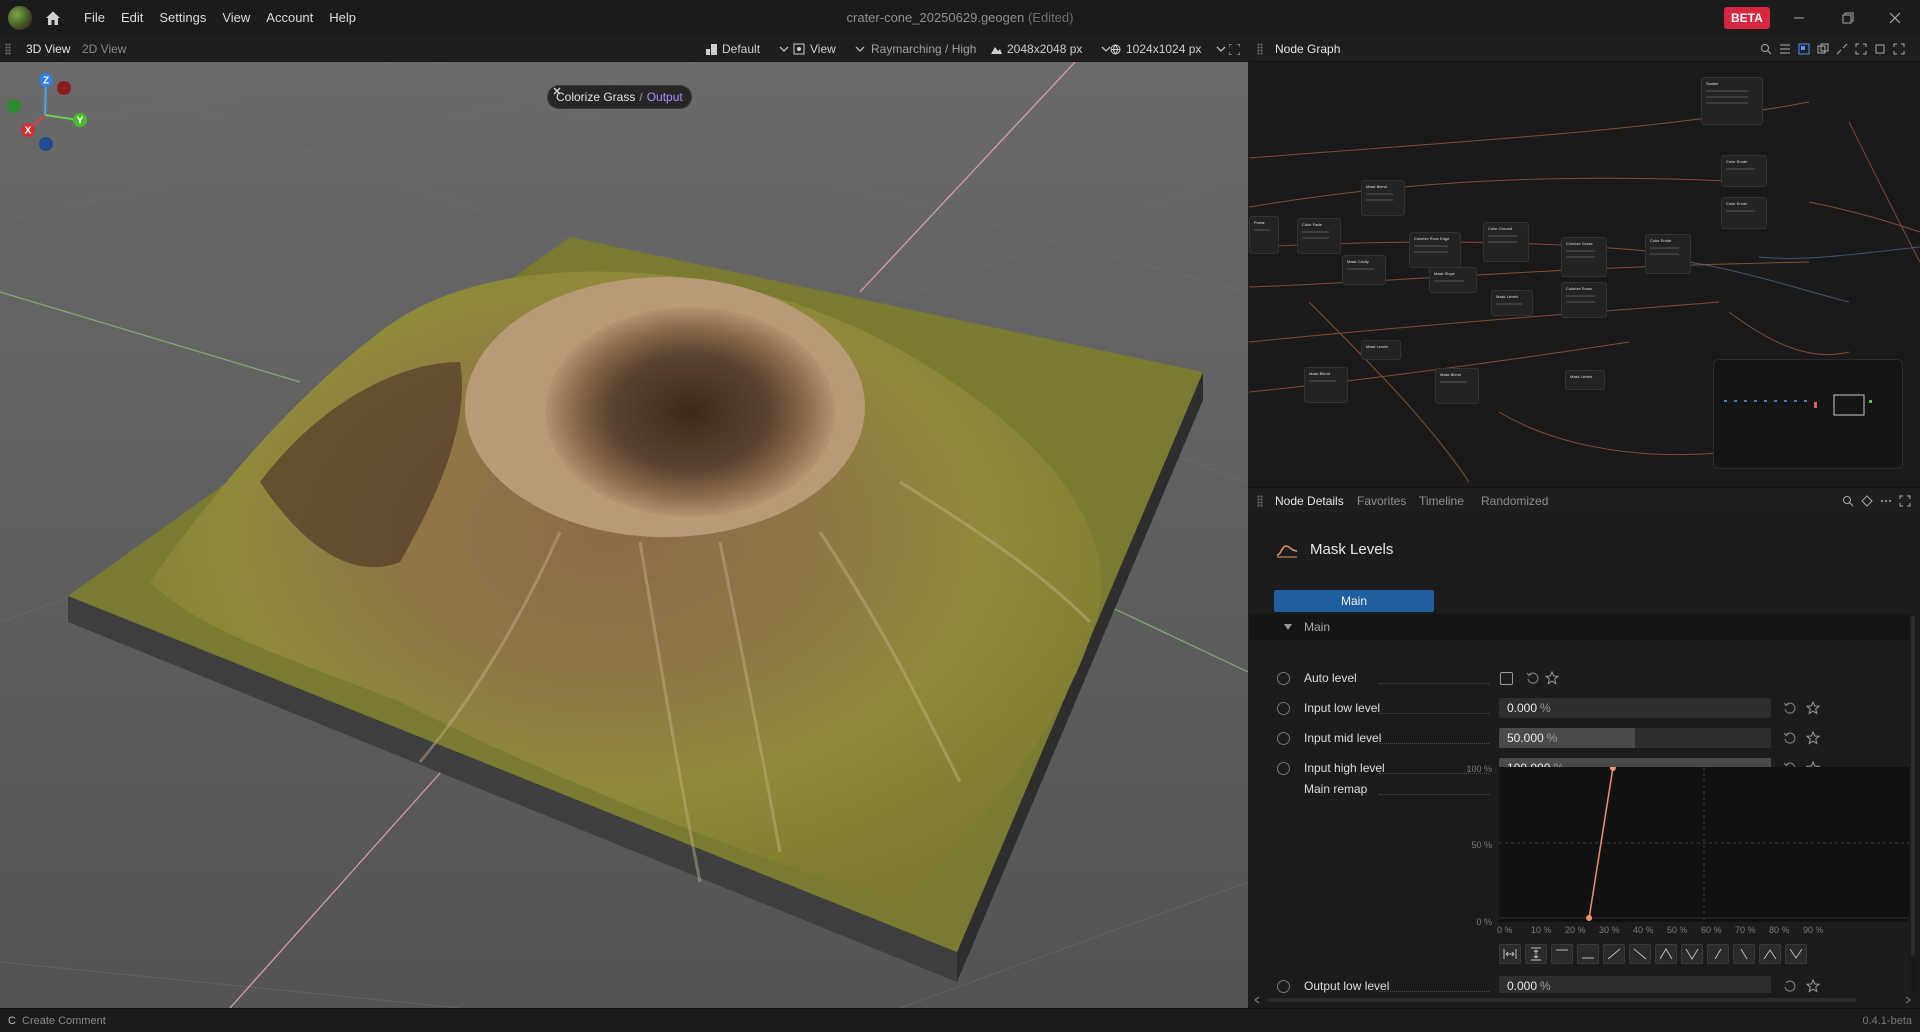 The height and width of the screenshot is (1032, 1920). Describe the element at coordinates (1886, 501) in the screenshot. I see `more-icon` at that location.